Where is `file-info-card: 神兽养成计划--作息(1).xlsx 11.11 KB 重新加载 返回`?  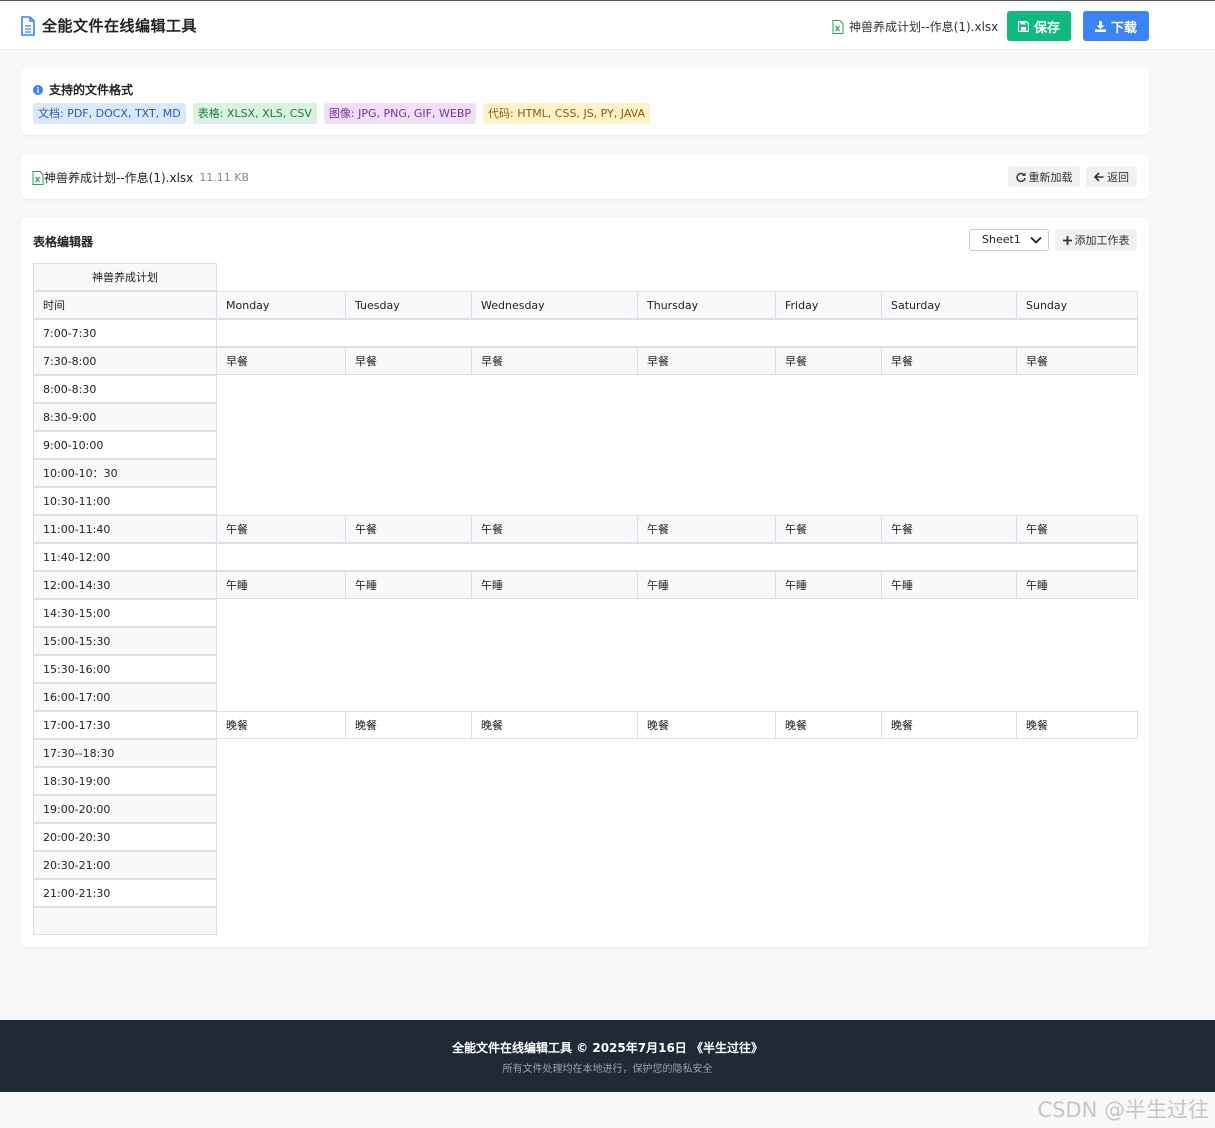
file-info-card: 神兽养成计划--作息(1).xlsx 11.11 KB 重新加载 返回 is located at coordinates (585, 176).